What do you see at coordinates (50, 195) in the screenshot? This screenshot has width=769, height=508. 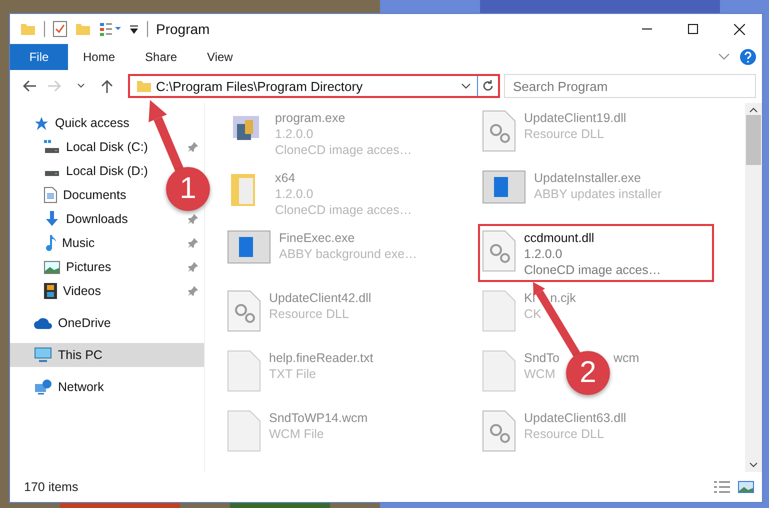 I see `document-icon` at bounding box center [50, 195].